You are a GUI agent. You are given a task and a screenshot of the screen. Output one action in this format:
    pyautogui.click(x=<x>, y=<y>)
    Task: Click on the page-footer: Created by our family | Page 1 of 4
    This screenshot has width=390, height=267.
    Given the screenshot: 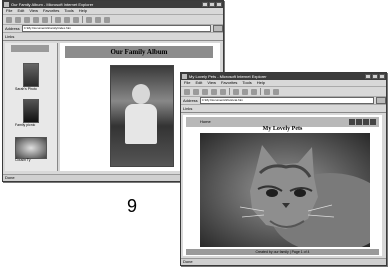 What is the action you would take?
    pyautogui.click(x=282, y=252)
    